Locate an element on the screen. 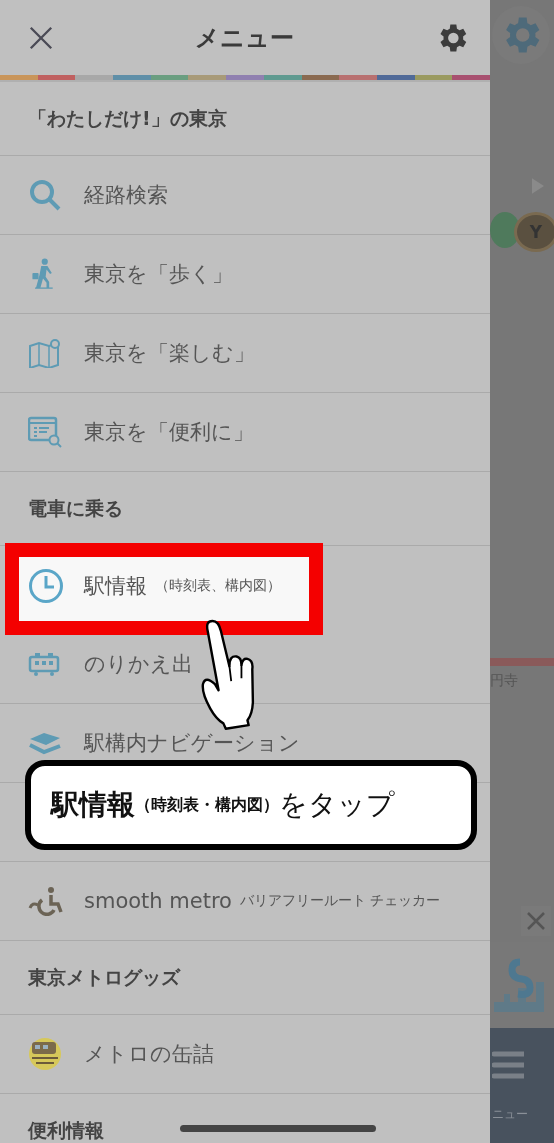 The width and height of the screenshot is (554, 1143). map-pin-icon is located at coordinates (45, 353).